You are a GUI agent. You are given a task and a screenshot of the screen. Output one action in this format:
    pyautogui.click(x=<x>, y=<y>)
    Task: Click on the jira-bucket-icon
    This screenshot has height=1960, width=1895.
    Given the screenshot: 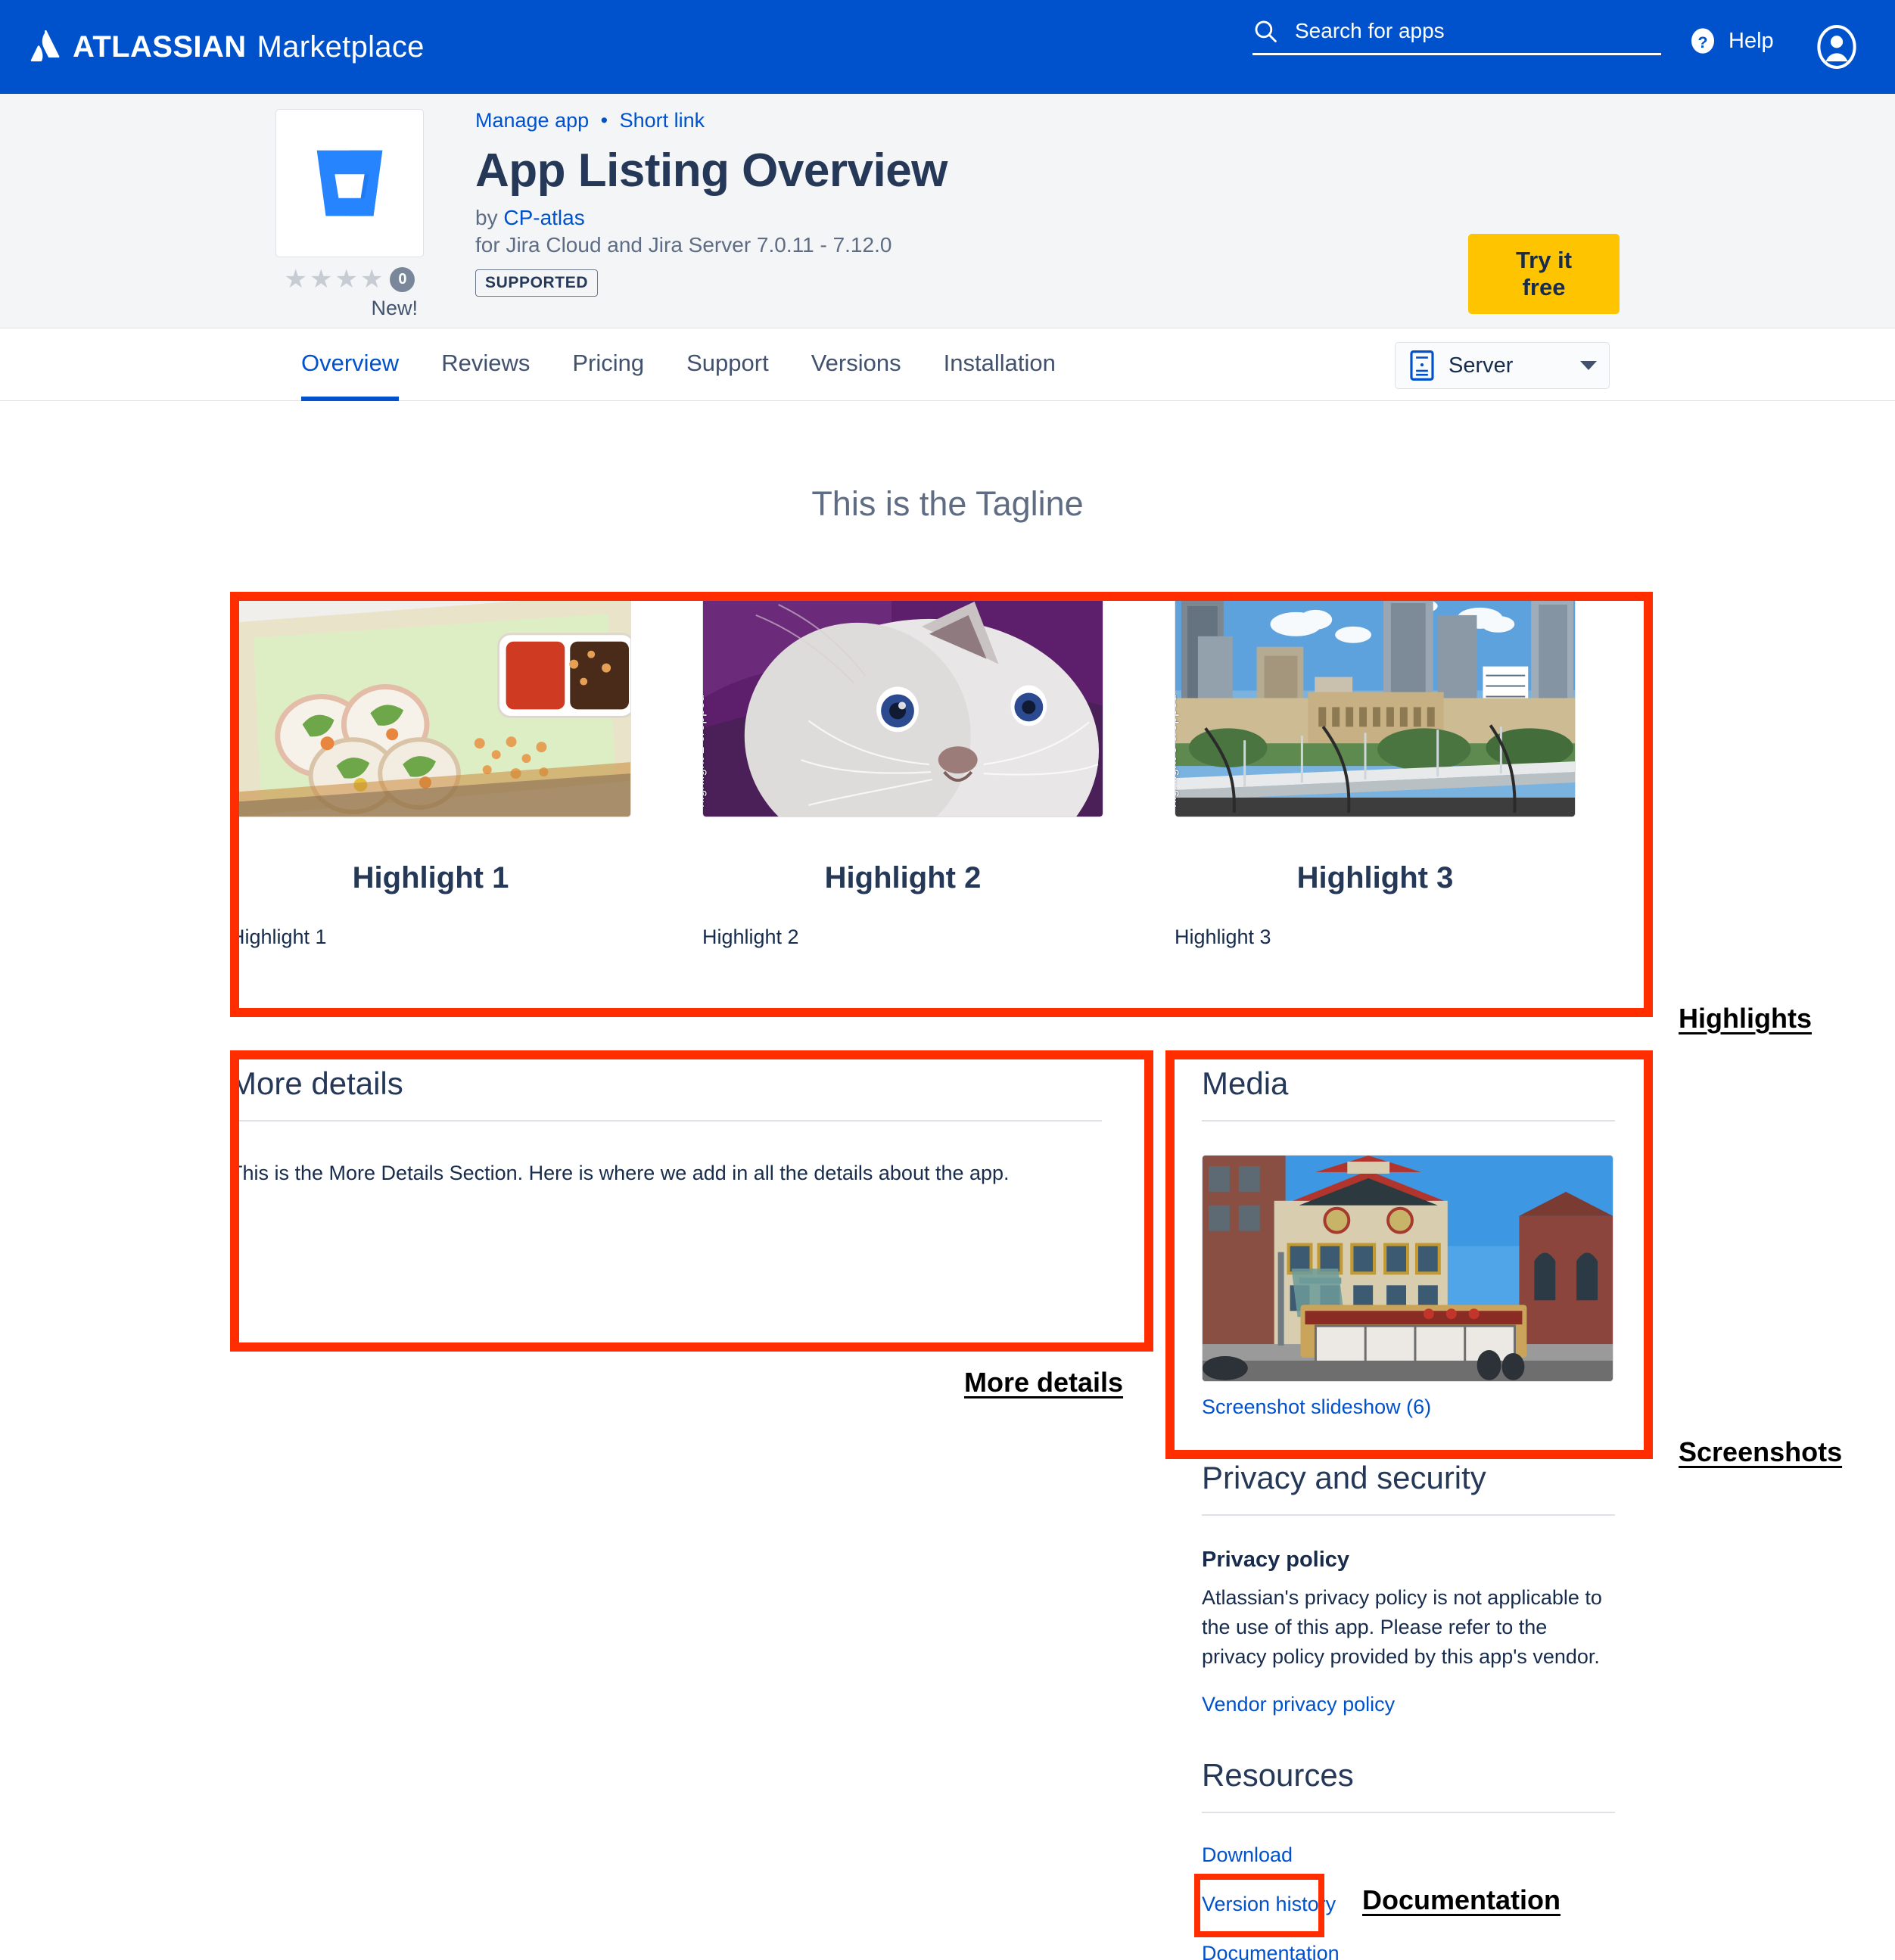 What is the action you would take?
    pyautogui.click(x=349, y=183)
    